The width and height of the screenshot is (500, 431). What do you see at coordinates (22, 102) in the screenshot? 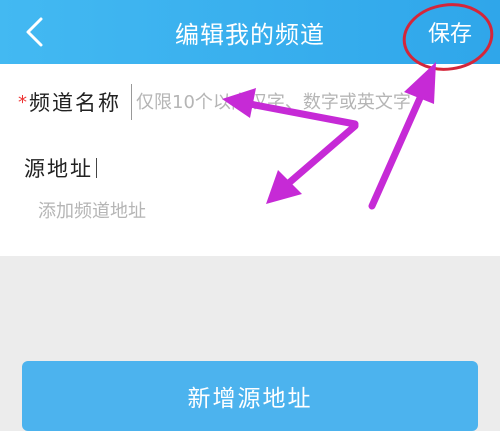
I see `required-mark: *` at bounding box center [22, 102].